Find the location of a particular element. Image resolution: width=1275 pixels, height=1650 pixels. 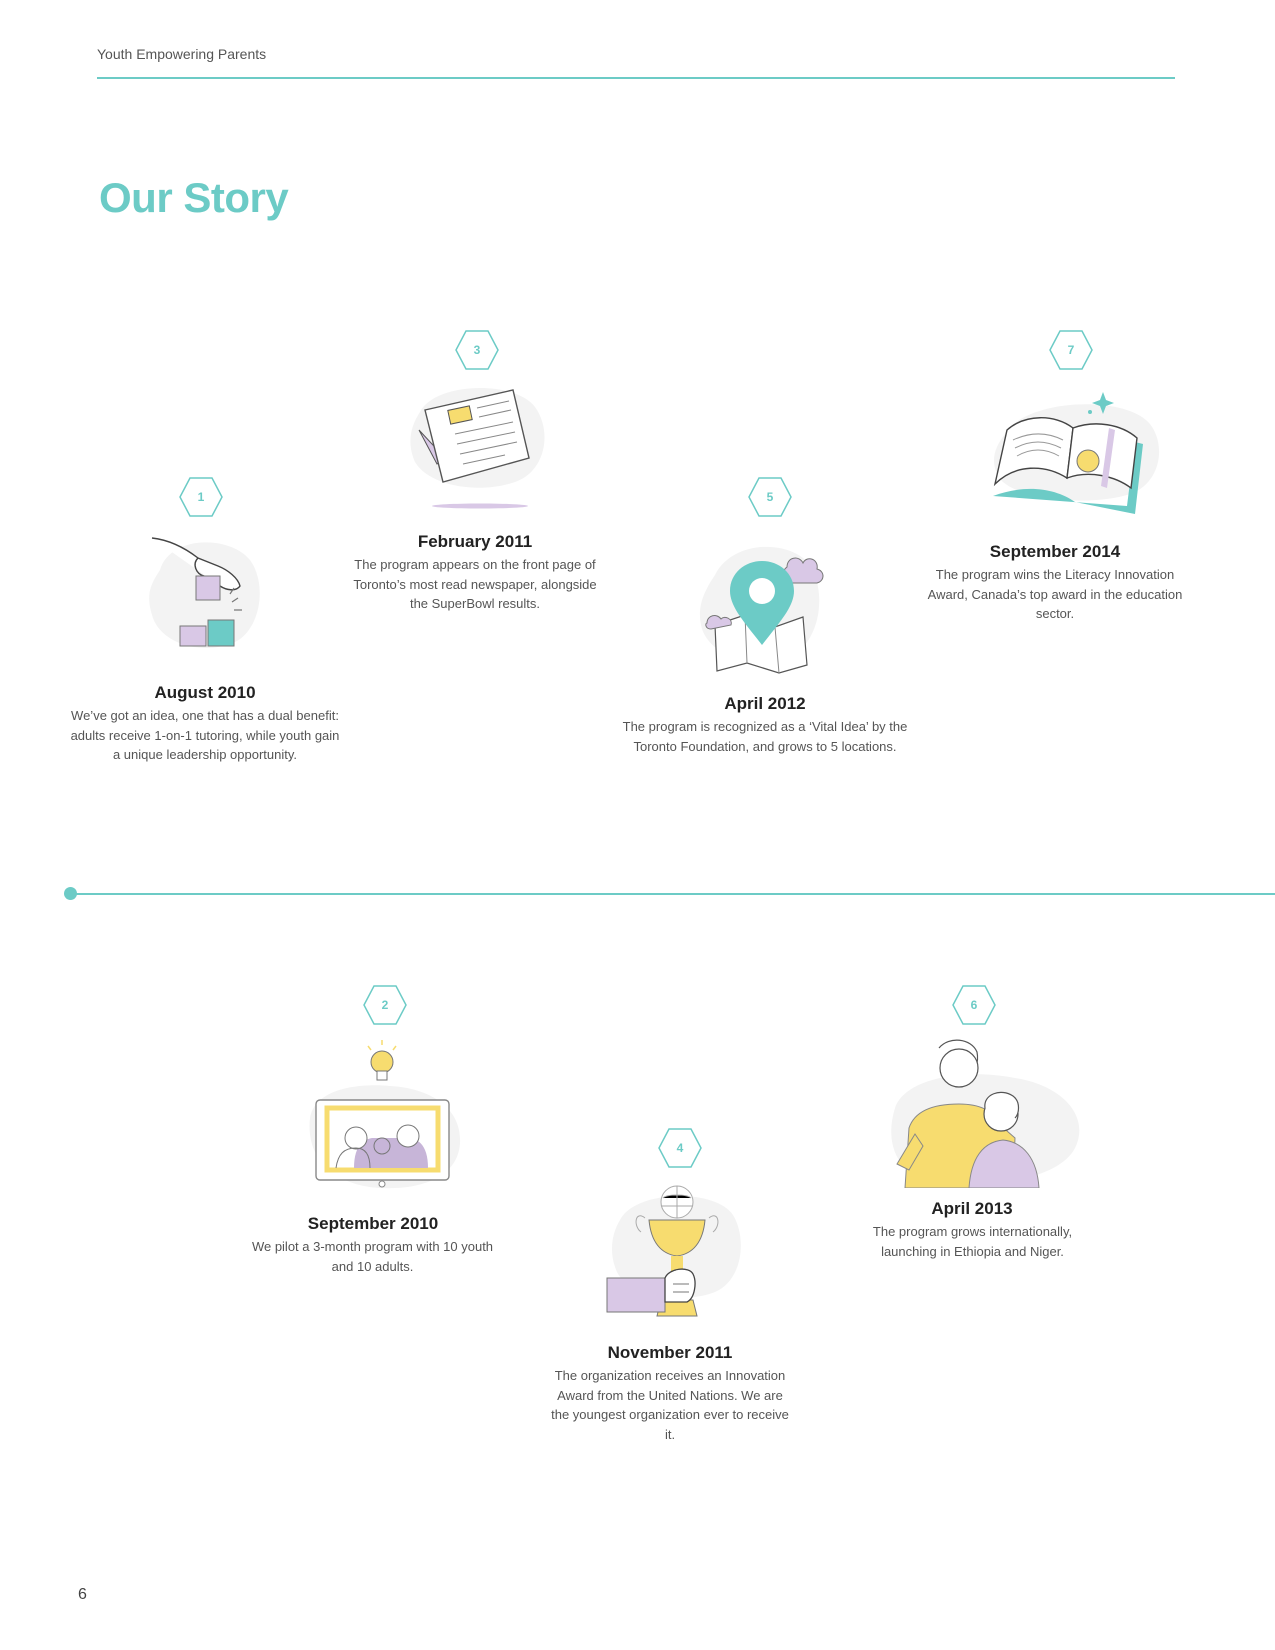

header-divider is located at coordinates (636, 78).